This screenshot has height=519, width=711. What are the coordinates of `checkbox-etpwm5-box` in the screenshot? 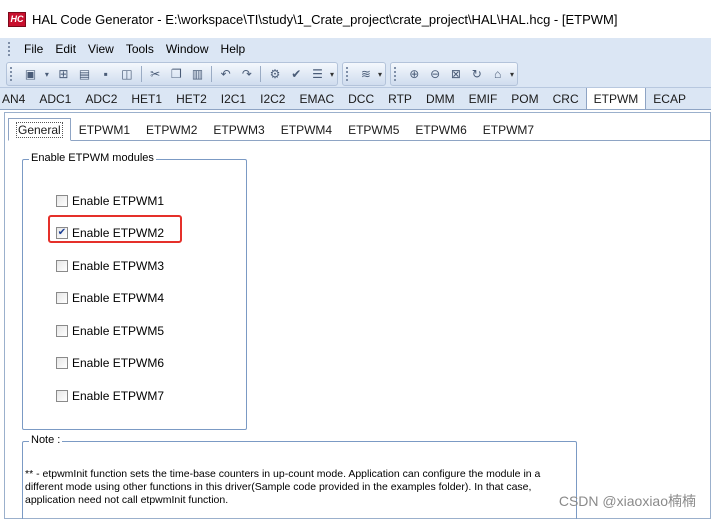 It's located at (62, 331).